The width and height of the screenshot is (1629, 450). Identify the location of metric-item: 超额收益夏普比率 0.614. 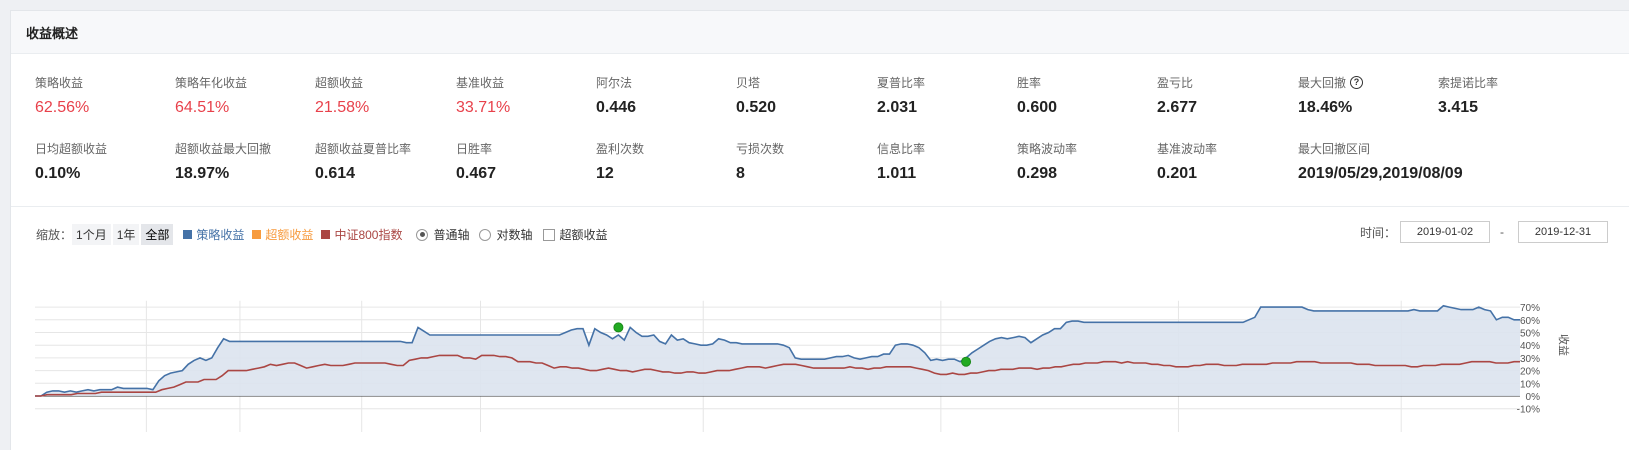
(382, 161).